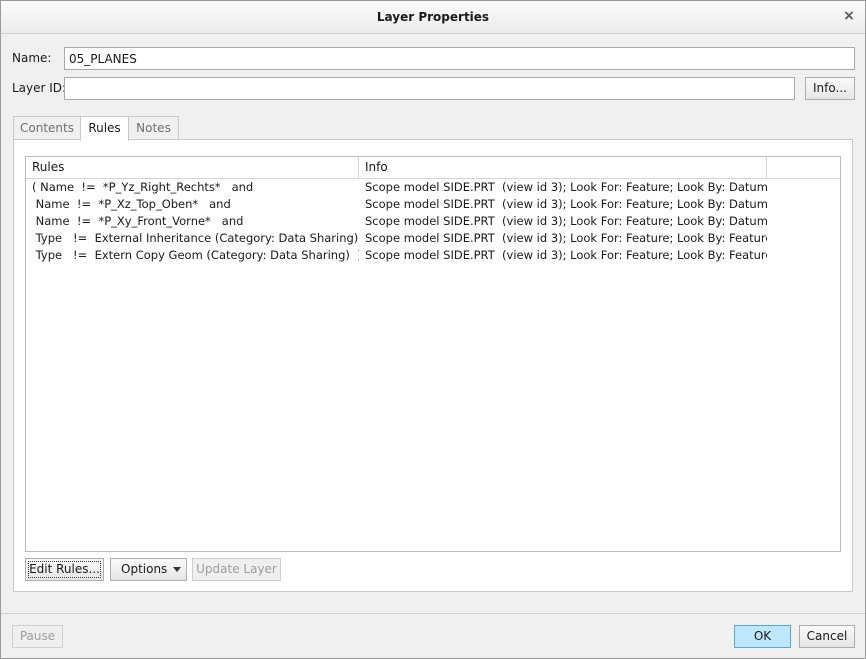  I want to click on title-bar: Layer Properties ×, so click(433, 17).